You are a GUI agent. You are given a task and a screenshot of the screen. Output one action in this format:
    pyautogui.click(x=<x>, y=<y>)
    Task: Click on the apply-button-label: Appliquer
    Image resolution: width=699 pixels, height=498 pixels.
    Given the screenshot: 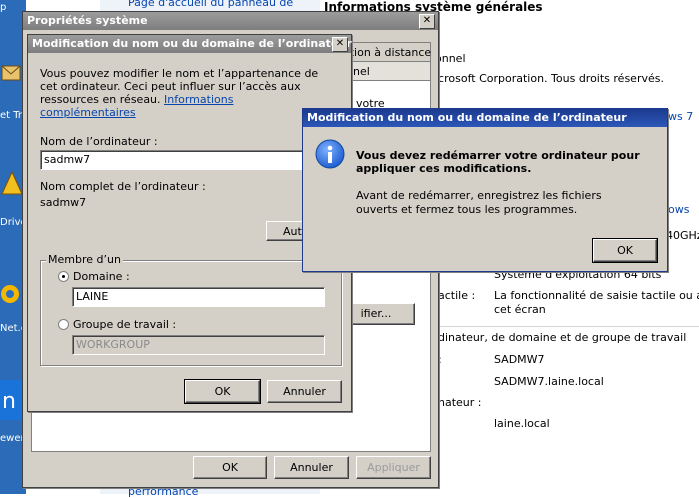 What is the action you would take?
    pyautogui.click(x=393, y=467)
    